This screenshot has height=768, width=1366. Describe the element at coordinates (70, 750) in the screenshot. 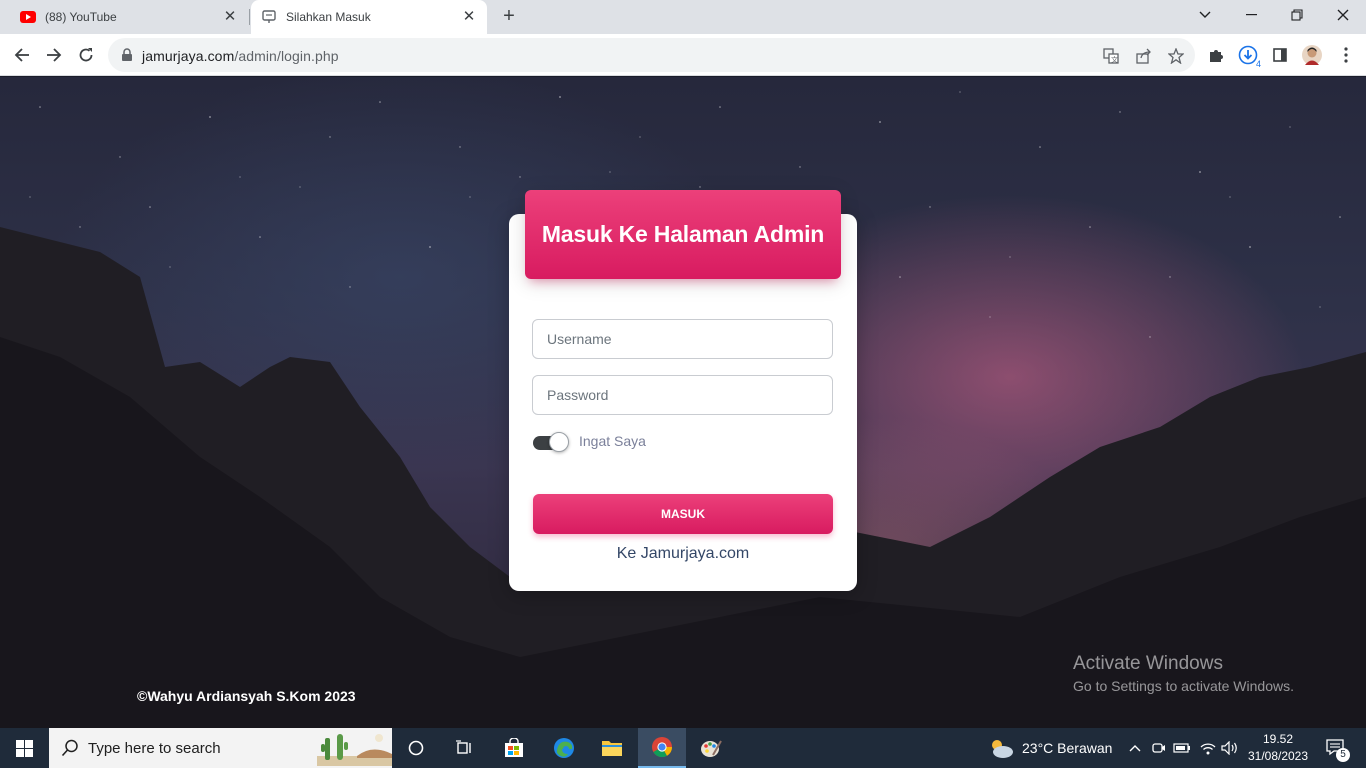

I see `search-icon` at that location.